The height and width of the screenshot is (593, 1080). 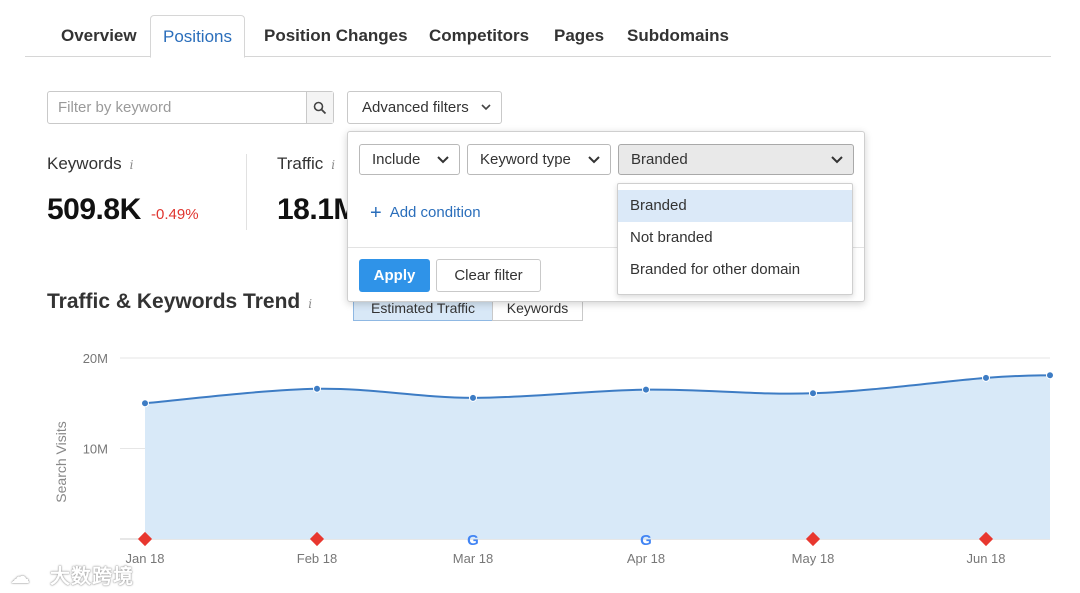 What do you see at coordinates (525, 159) in the screenshot?
I see `keyword-type-select-value: Keyword type` at bounding box center [525, 159].